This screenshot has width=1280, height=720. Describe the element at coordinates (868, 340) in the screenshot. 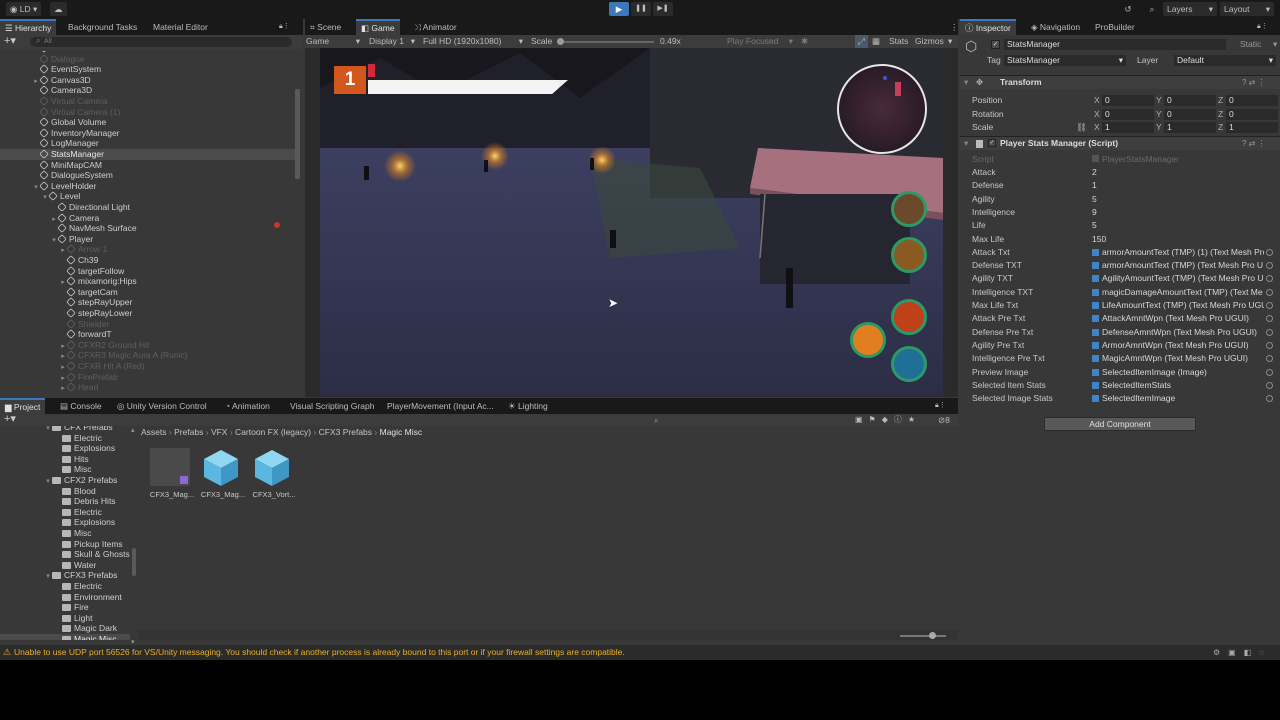

I see `skill-meteor-icon` at that location.